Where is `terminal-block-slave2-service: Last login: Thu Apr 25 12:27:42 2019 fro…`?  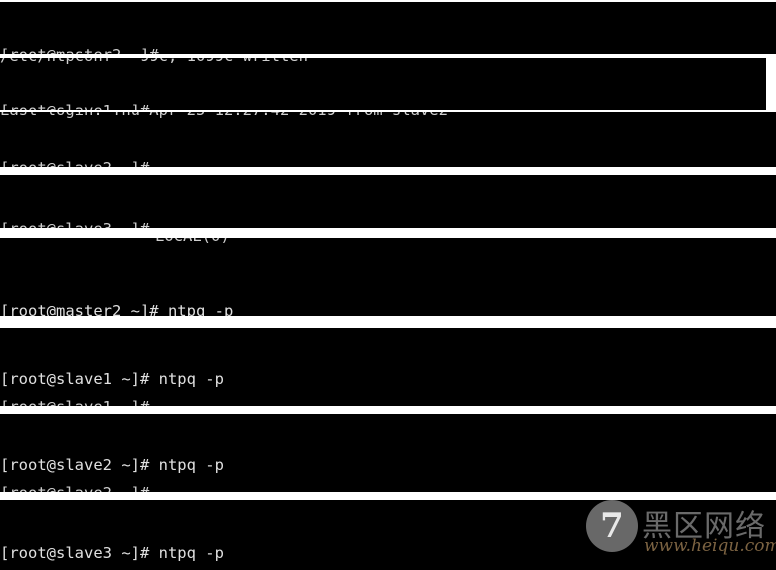 terminal-block-slave2-service: Last login: Thu Apr 25 12:27:42 2019 fro… is located at coordinates (388, 139).